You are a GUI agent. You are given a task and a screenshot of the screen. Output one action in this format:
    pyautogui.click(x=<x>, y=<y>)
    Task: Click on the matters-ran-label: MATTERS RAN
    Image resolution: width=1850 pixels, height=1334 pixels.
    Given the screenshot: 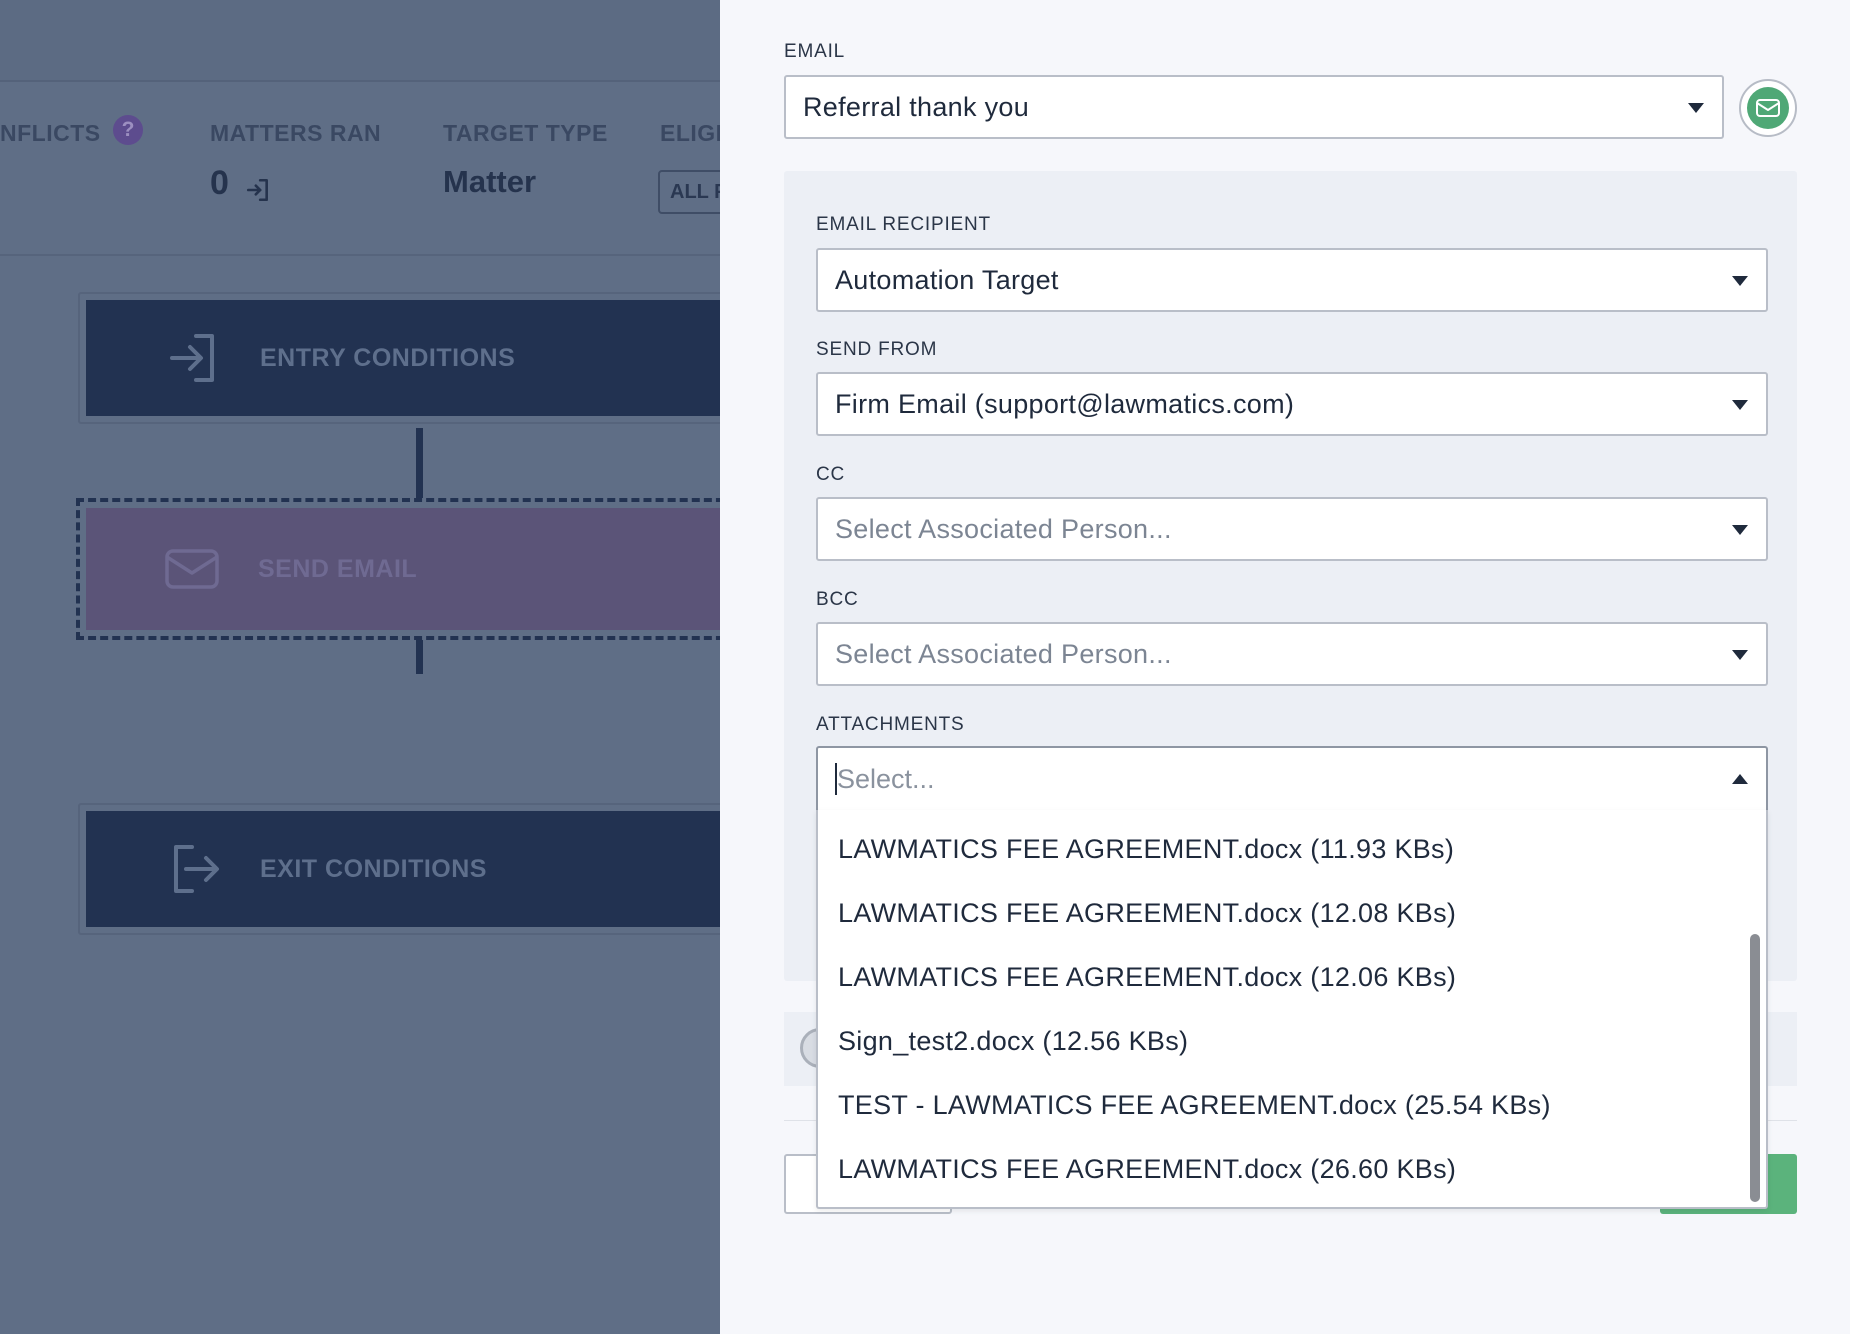 What is the action you would take?
    pyautogui.click(x=296, y=133)
    